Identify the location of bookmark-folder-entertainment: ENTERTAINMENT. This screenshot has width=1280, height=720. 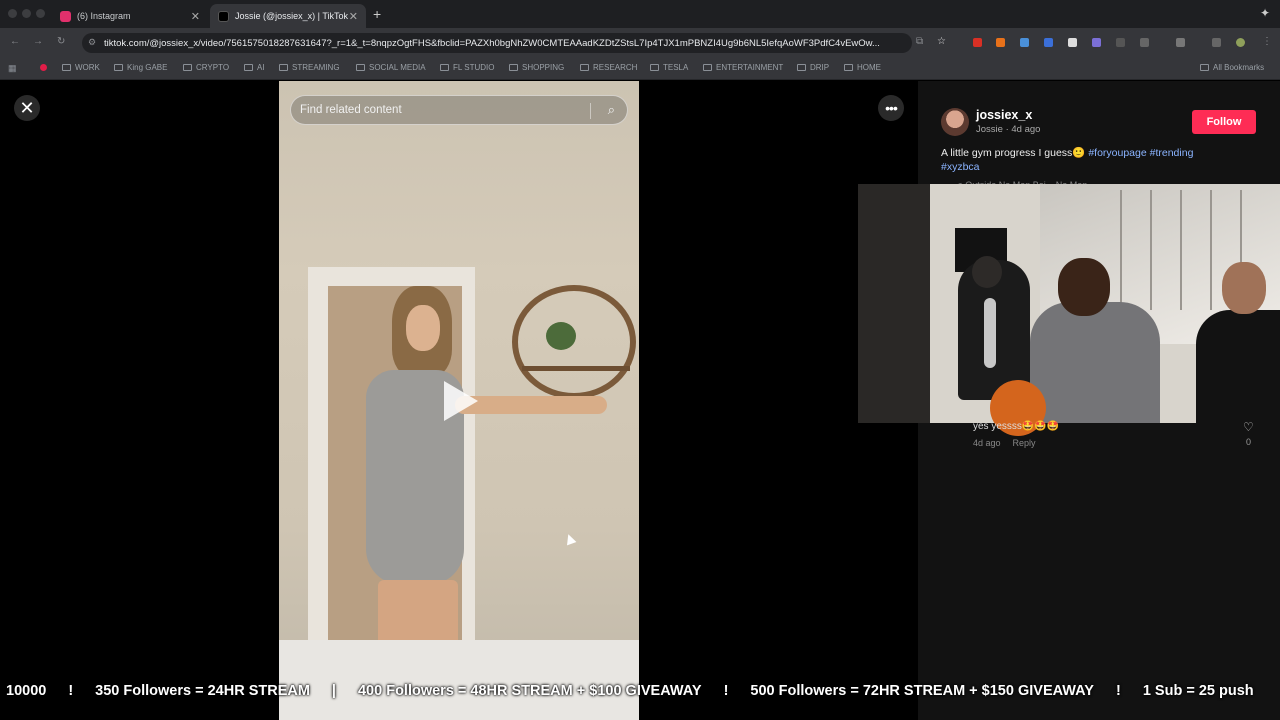
(743, 67).